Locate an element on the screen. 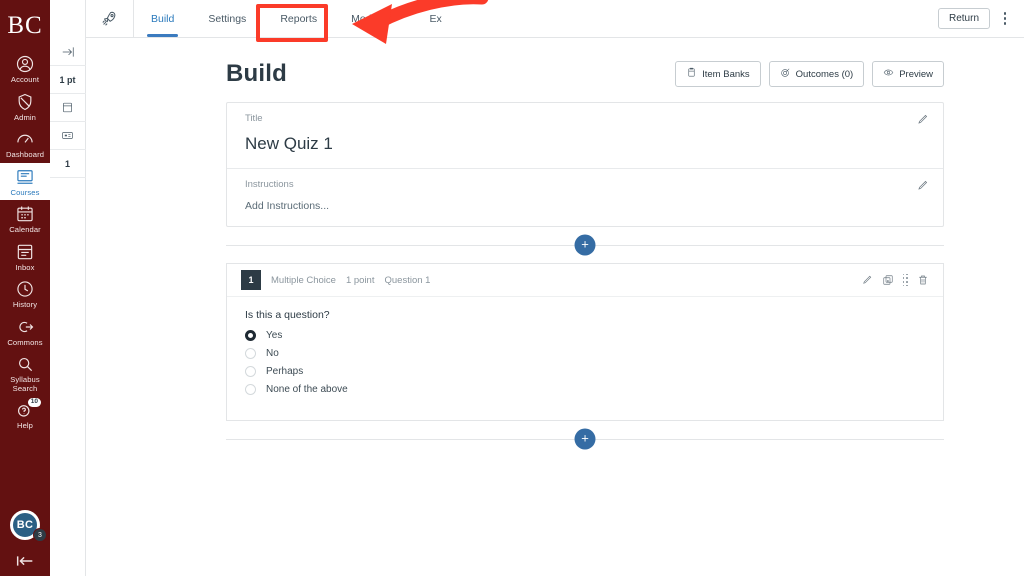  radio-button-selected is located at coordinates (250, 335).